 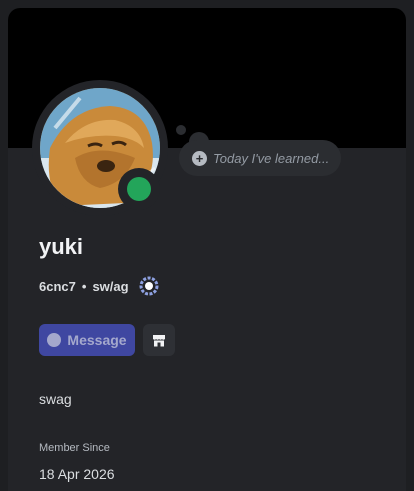 I want to click on shop-icon, so click(x=159, y=341).